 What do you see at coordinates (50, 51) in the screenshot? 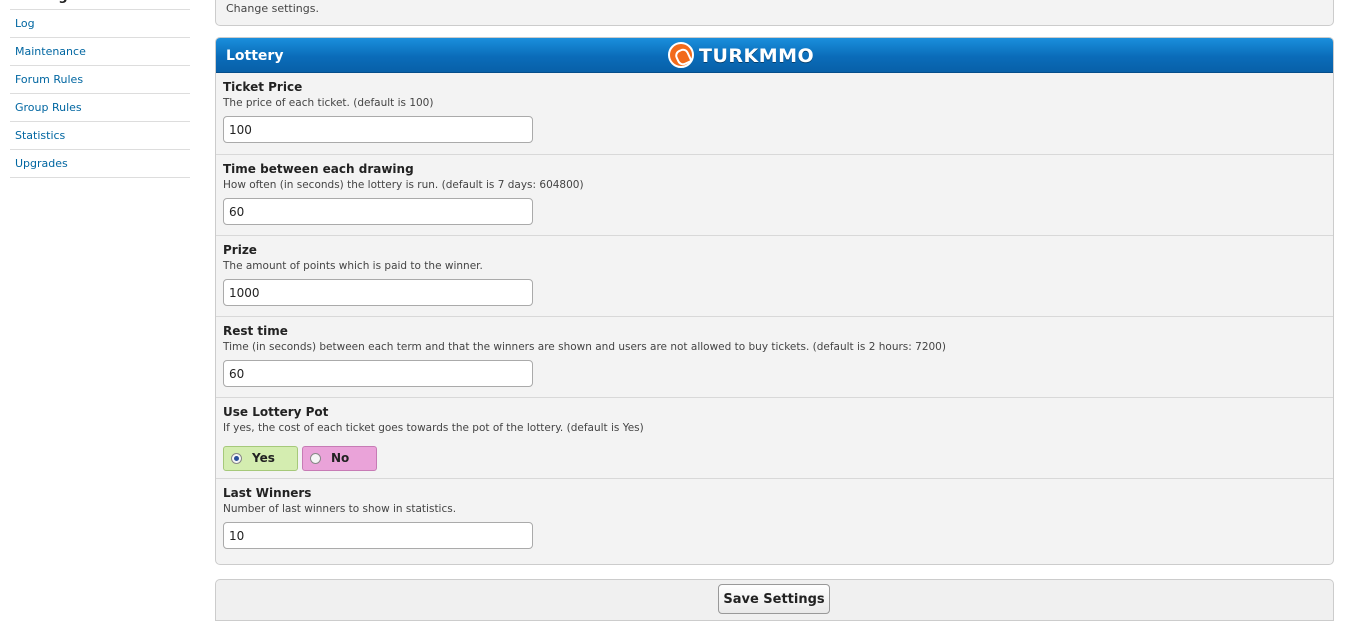
I see `sidebar-link-maintenance: Maintenance` at bounding box center [50, 51].